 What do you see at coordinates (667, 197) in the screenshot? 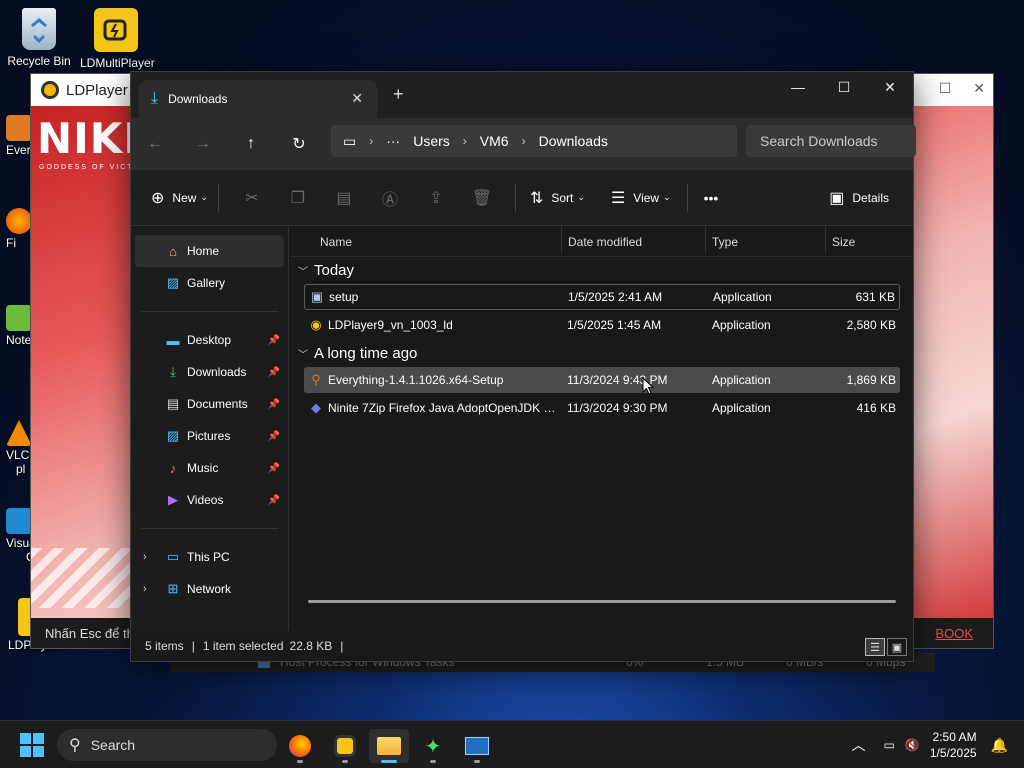
I see `chevron-down-icon: ⌄` at bounding box center [667, 197].